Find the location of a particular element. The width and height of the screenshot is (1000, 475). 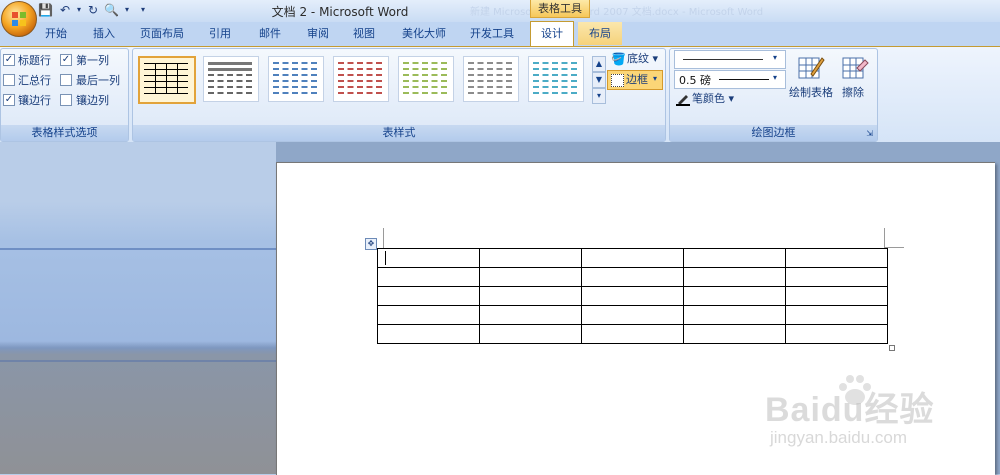

quick-access-more-icon: ▾ is located at coordinates (127, 10).